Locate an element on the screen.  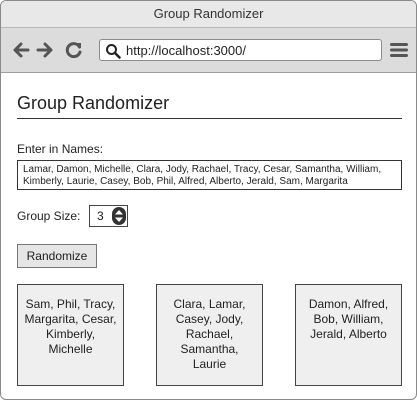
search-icon is located at coordinates (113, 51).